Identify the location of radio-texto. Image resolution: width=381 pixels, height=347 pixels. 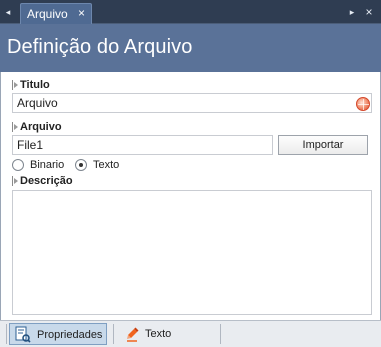
(81, 165).